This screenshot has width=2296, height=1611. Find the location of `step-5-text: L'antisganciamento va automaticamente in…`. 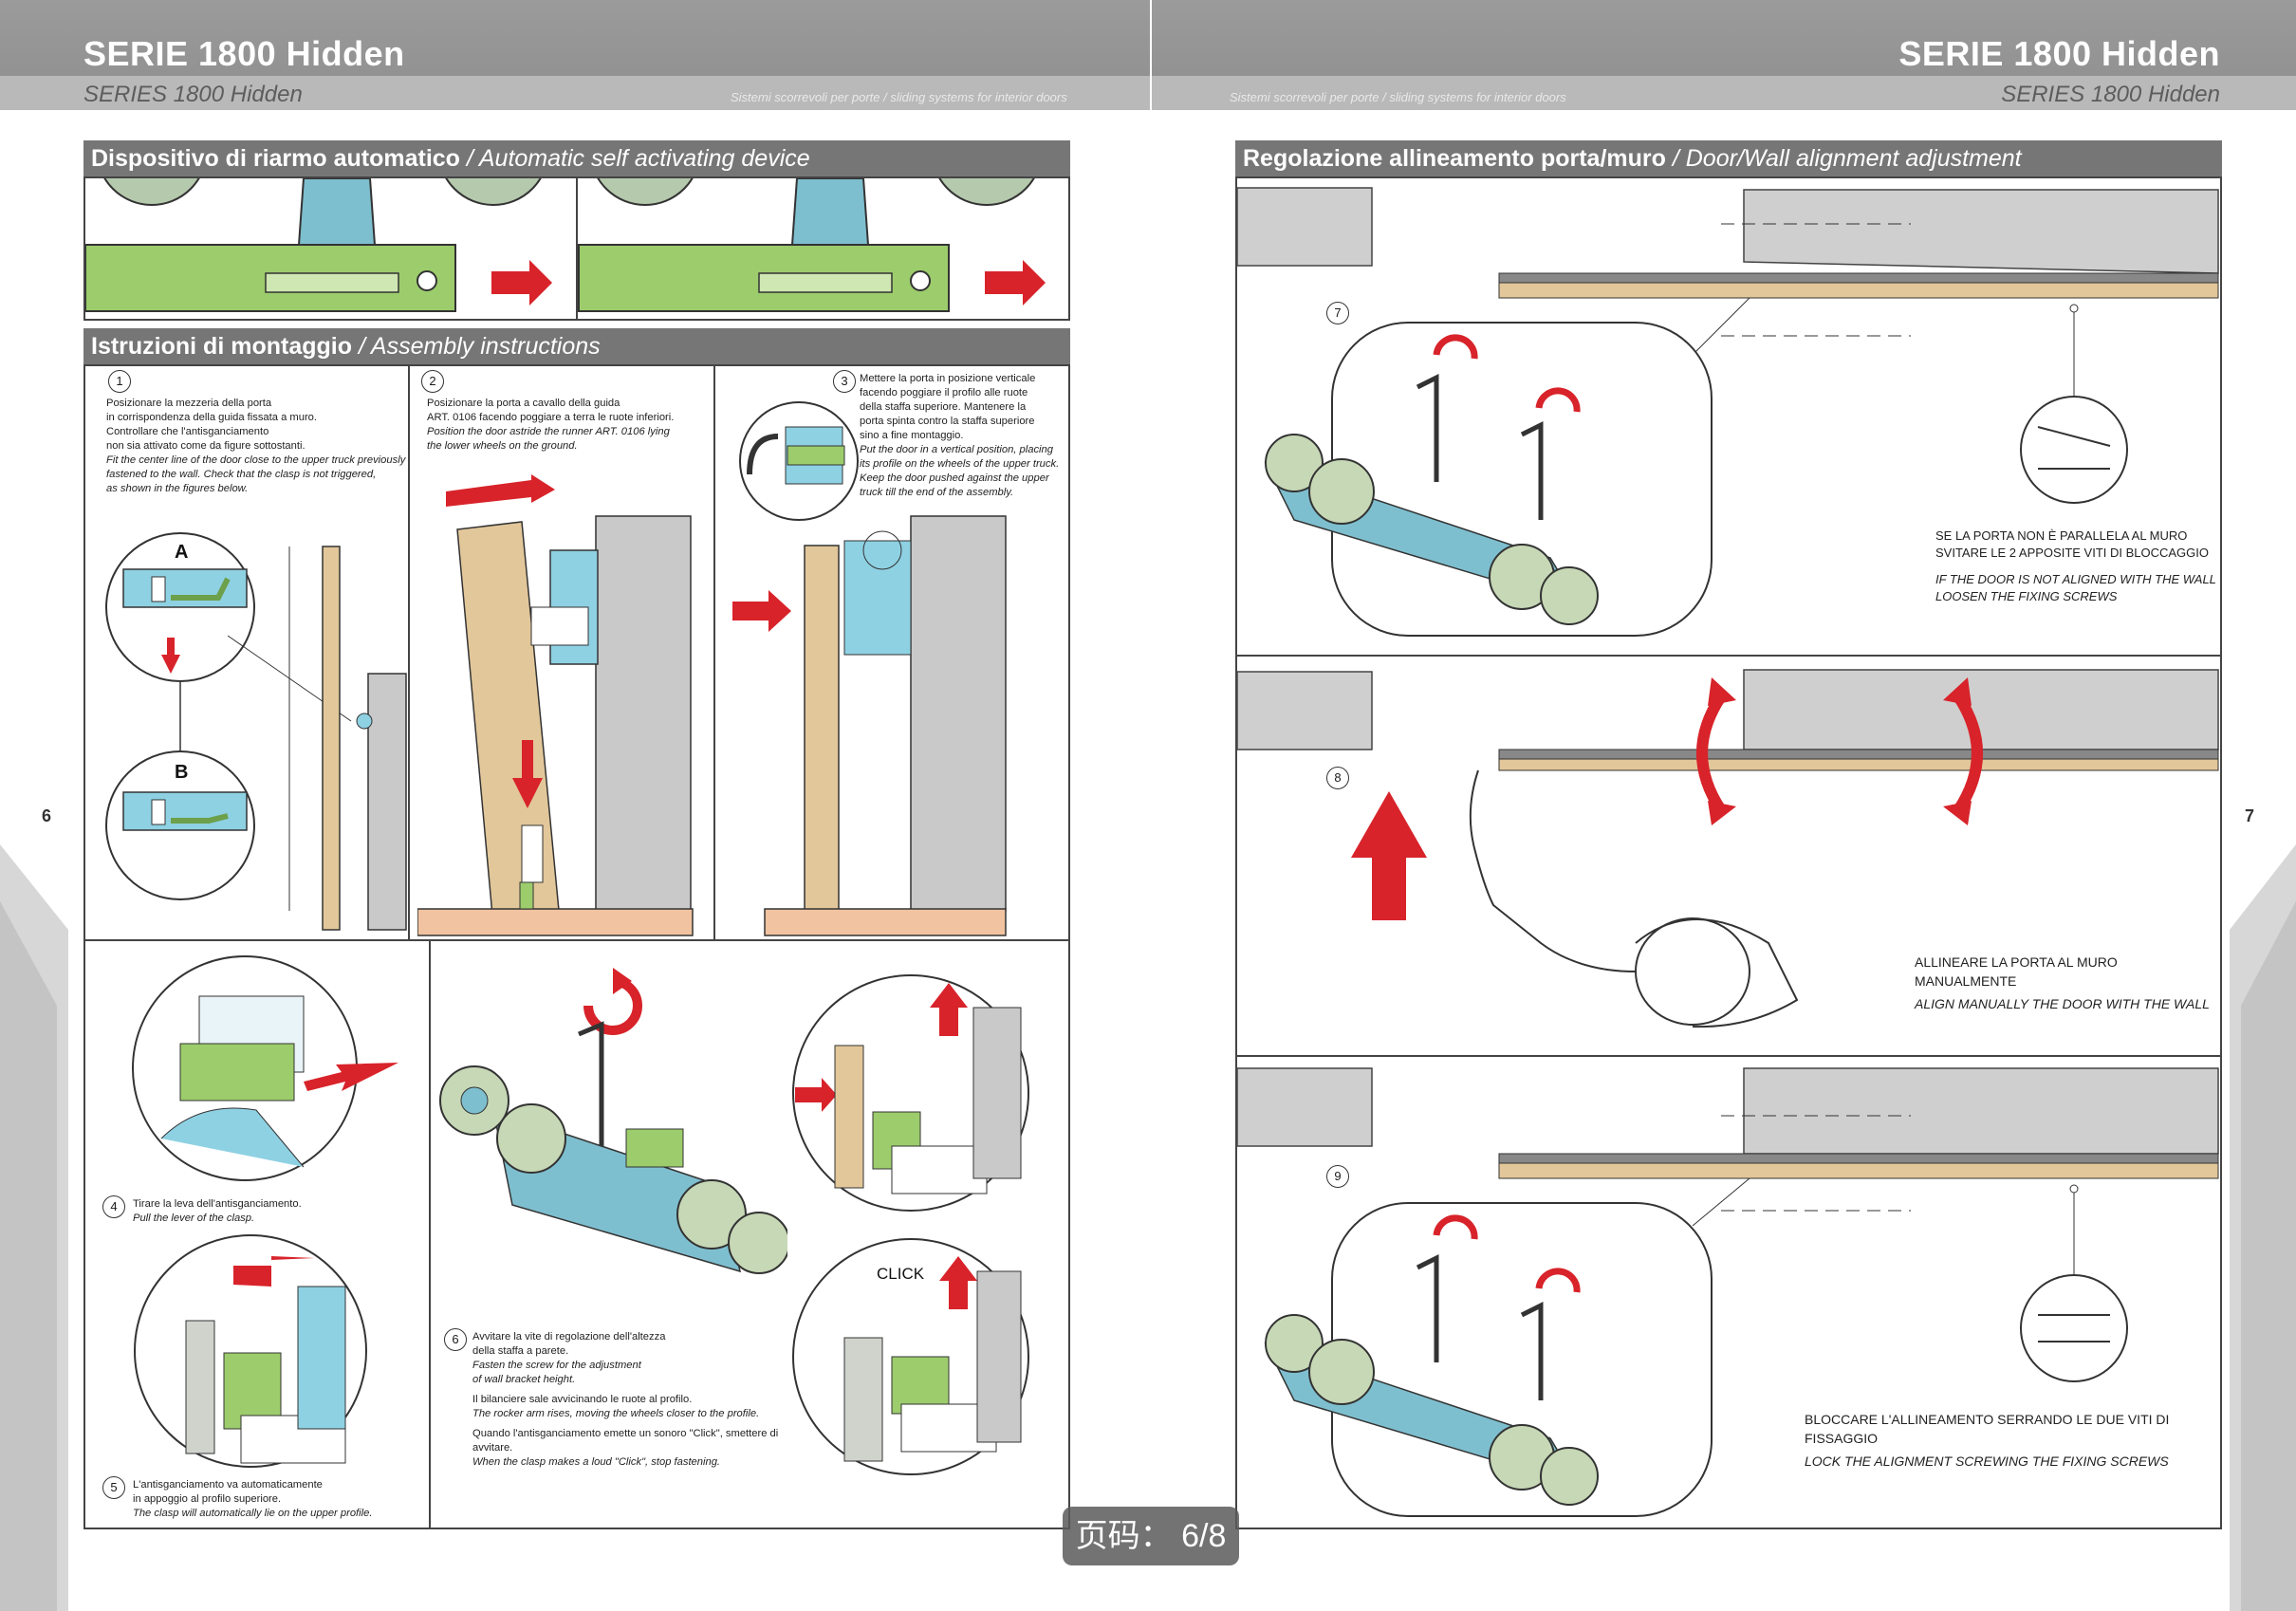

step-5-text: L'antisganciamento va automaticamente in… is located at coordinates (275, 1499).